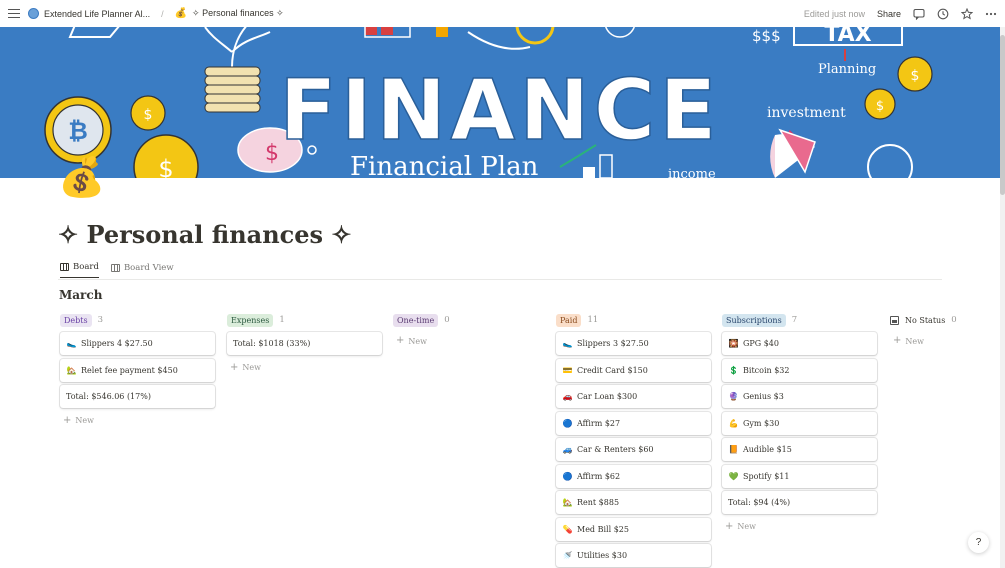 The height and width of the screenshot is (568, 1005). Describe the element at coordinates (943, 14) in the screenshot. I see `clock-icon` at that location.